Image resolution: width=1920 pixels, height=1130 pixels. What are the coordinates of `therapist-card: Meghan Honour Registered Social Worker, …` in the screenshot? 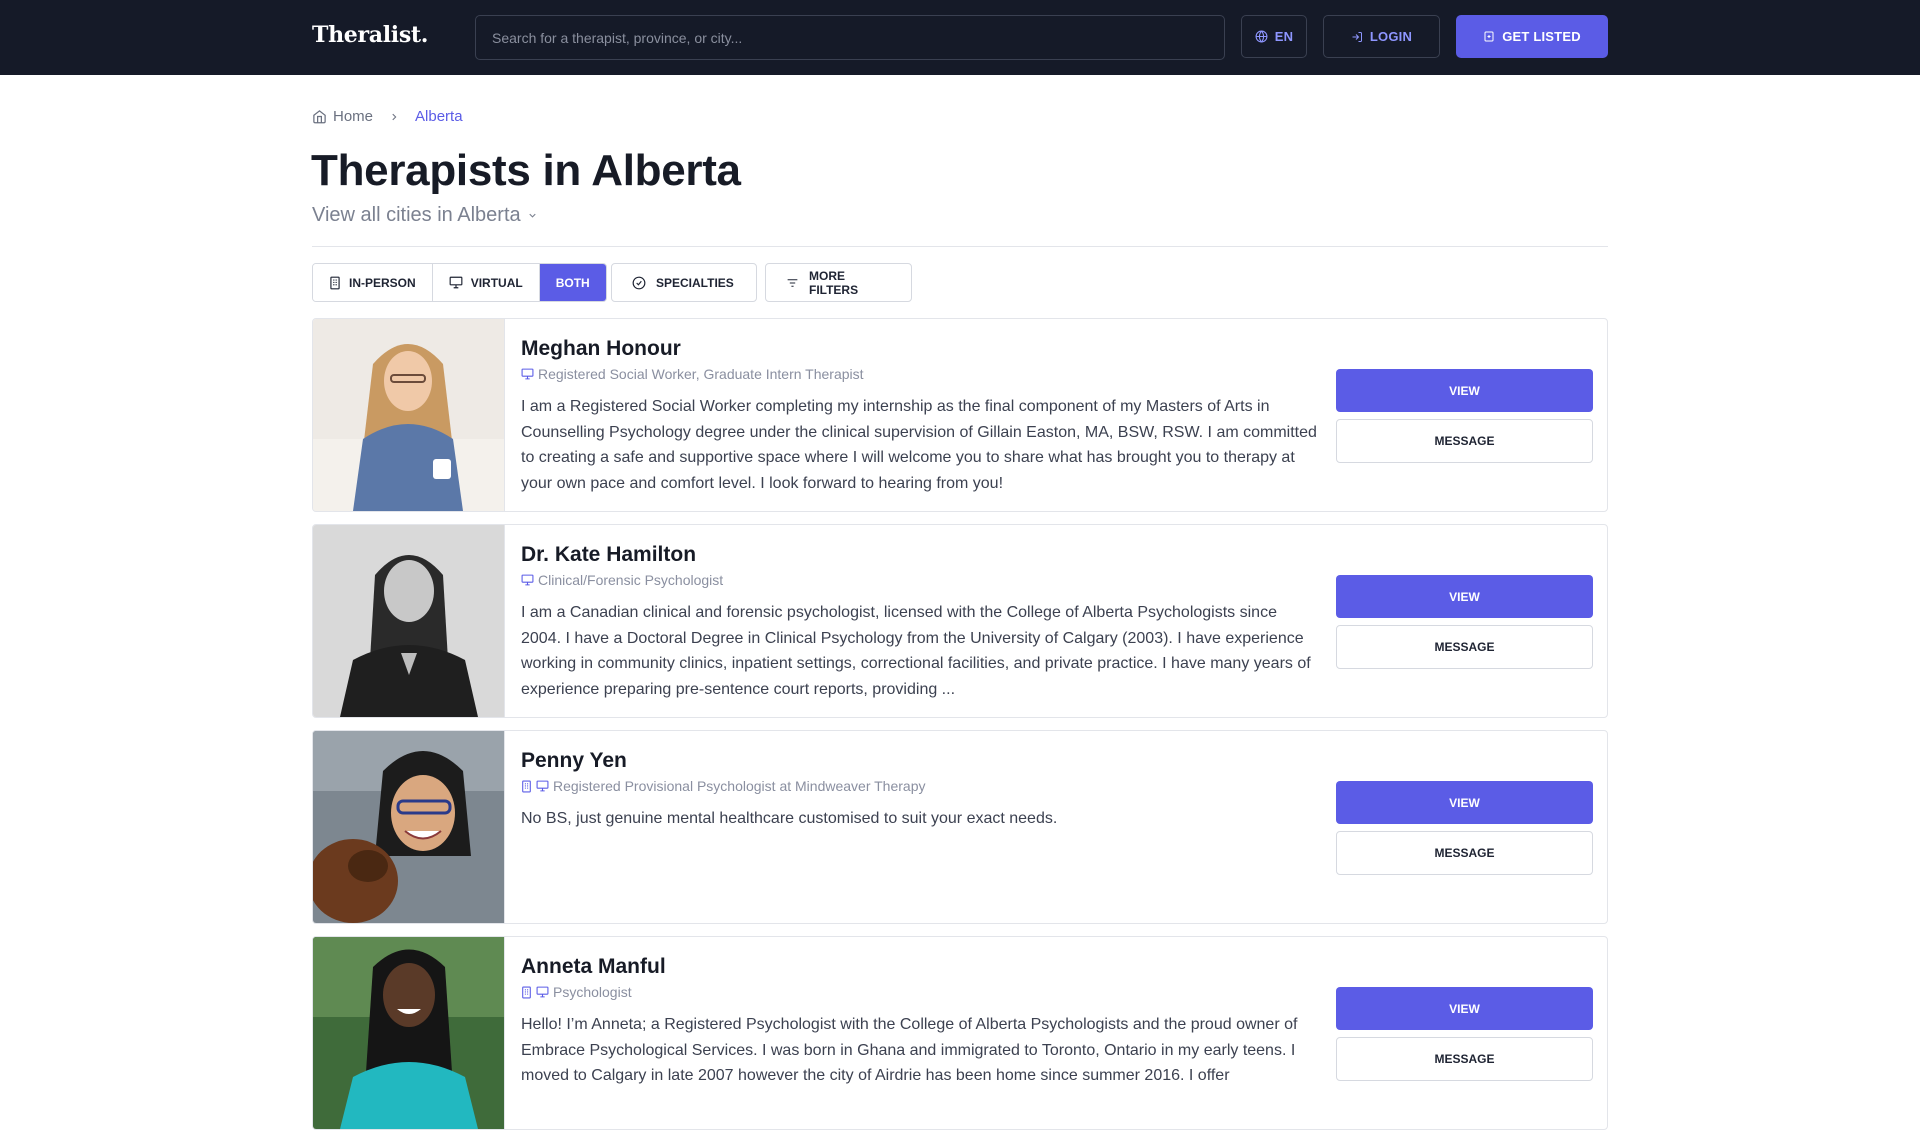 It's located at (960, 415).